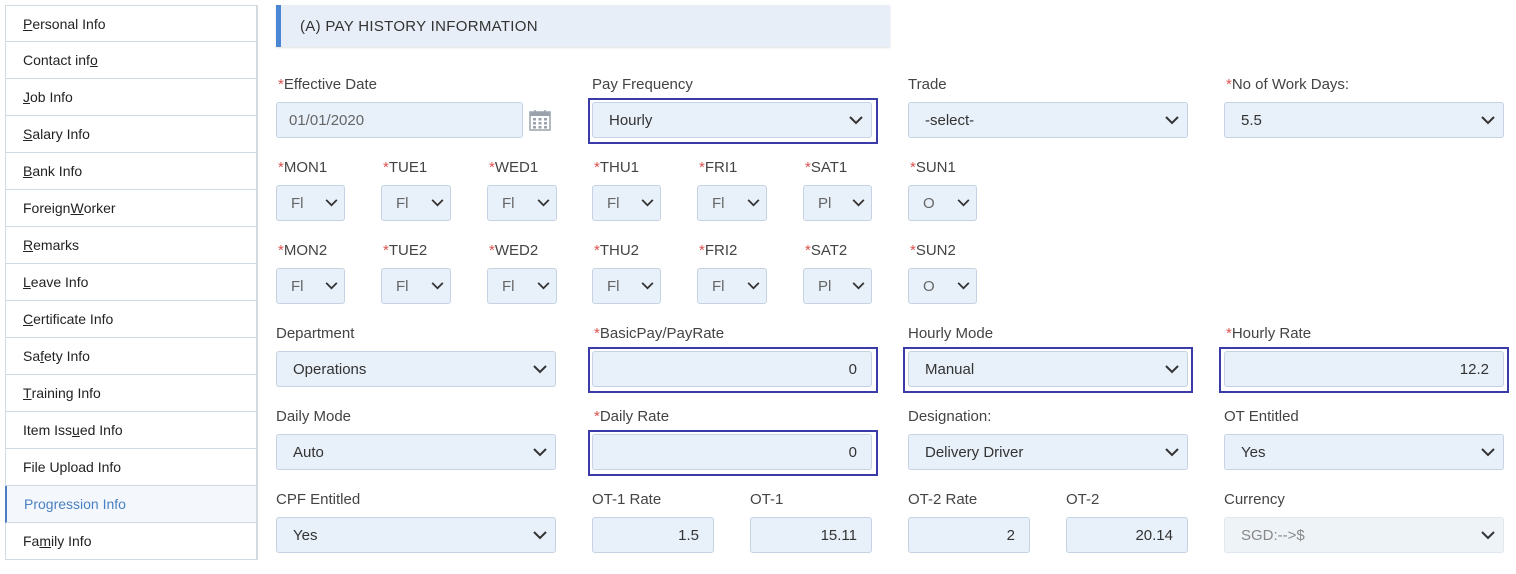  I want to click on thu1-label: *THU1, so click(617, 167).